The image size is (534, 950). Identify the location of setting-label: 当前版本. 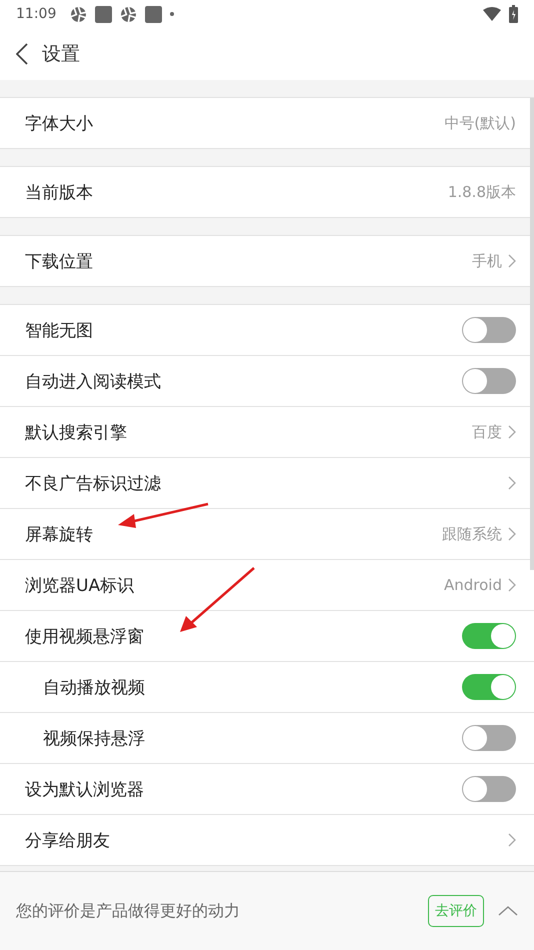
(59, 193).